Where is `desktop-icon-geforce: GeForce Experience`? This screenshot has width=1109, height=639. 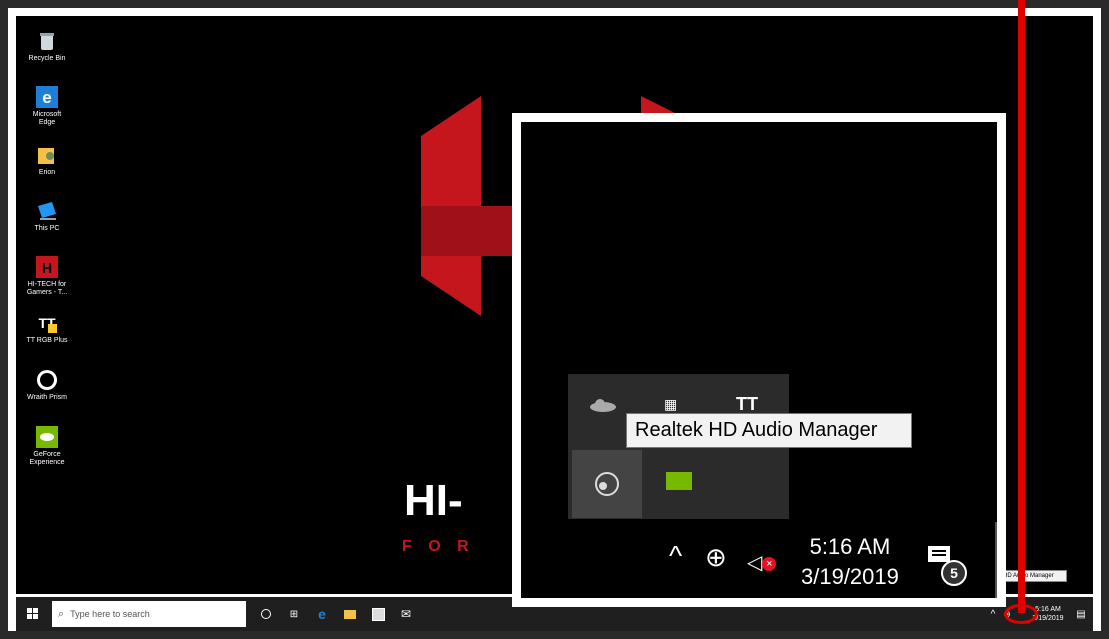 desktop-icon-geforce: GeForce Experience is located at coordinates (47, 446).